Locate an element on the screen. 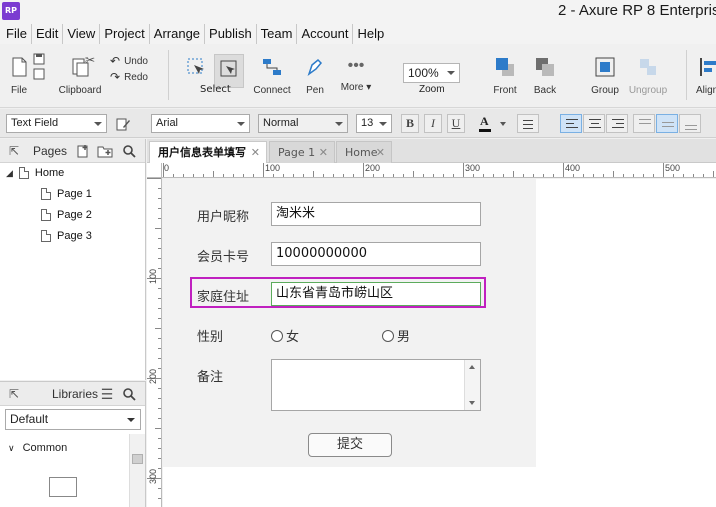  select-intersect-button is located at coordinates (196, 70).